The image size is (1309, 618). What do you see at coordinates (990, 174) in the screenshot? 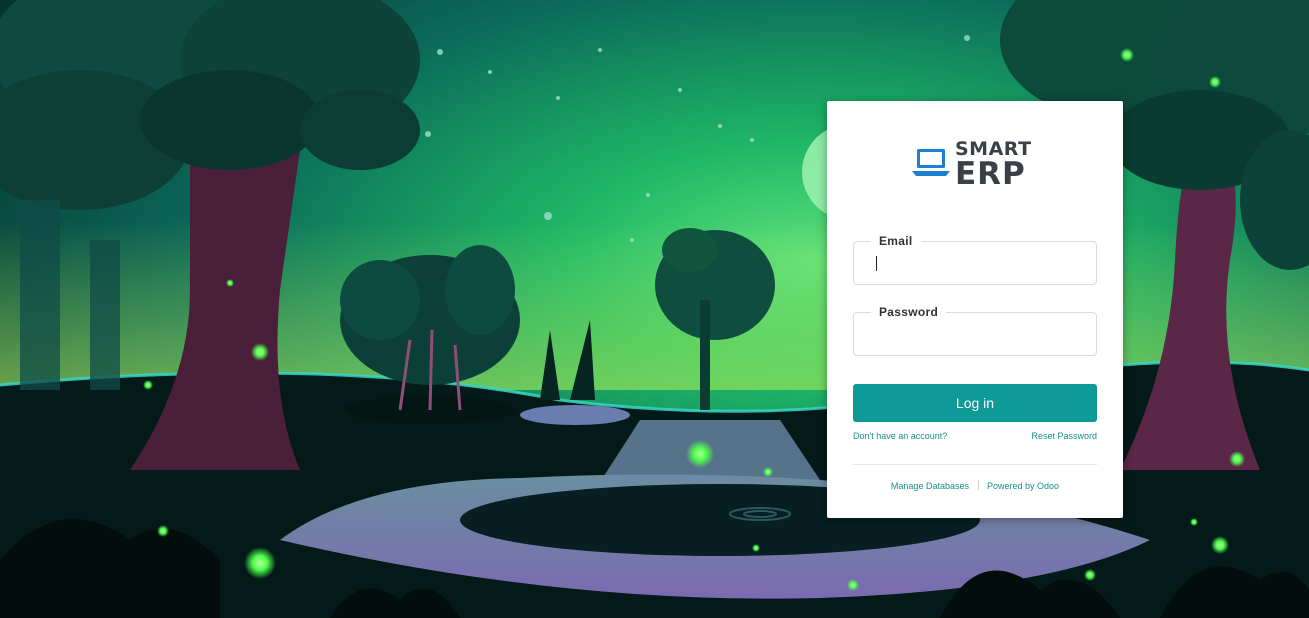
I see `logo-line-erp: ERP` at bounding box center [990, 174].